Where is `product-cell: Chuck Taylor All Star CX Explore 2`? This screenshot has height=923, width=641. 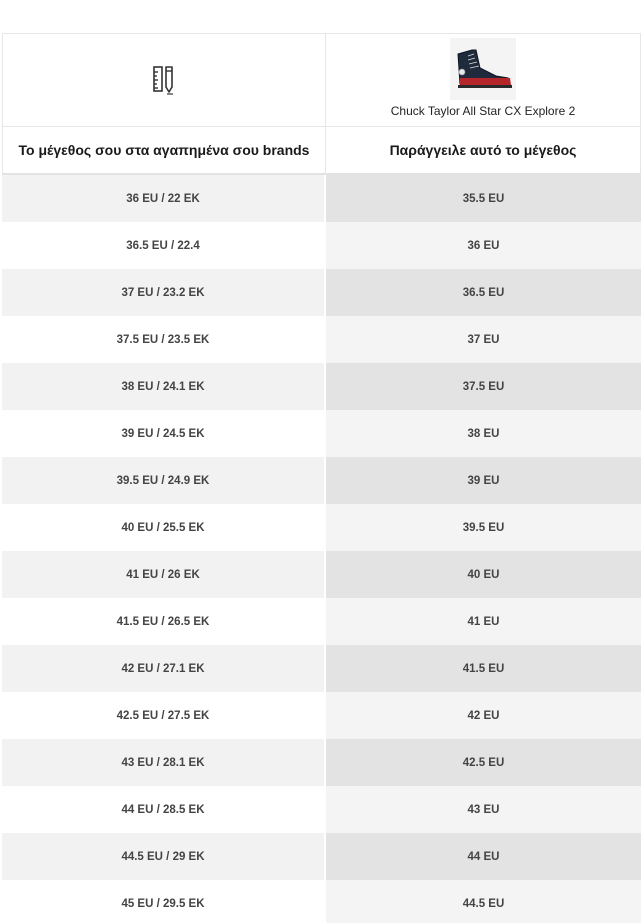
product-cell: Chuck Taylor All Star CX Explore 2 is located at coordinates (483, 80).